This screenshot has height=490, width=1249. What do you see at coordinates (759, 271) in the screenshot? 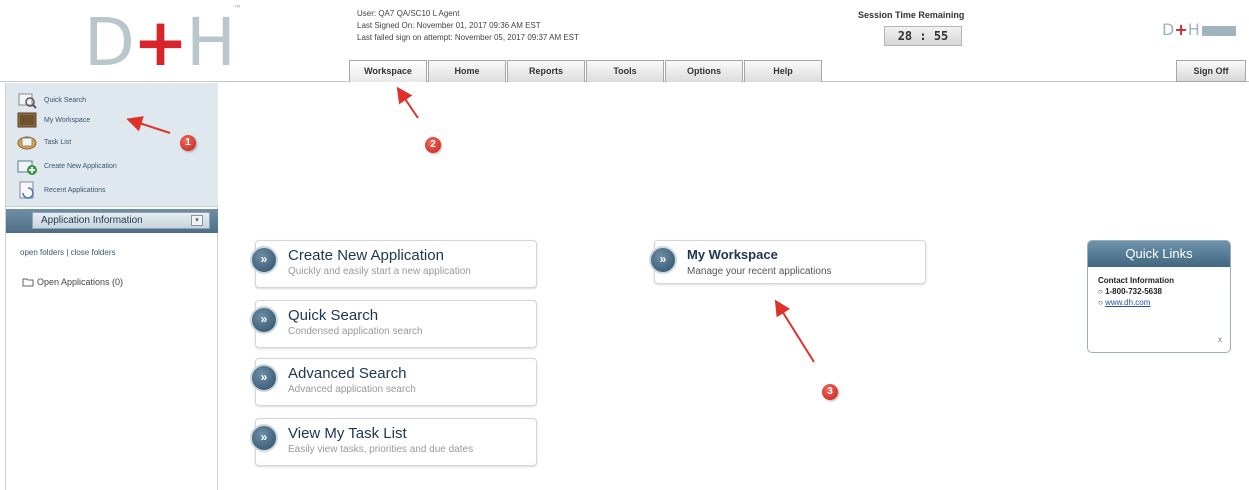
I see `card-subtitle: Manage your recent applications` at bounding box center [759, 271].